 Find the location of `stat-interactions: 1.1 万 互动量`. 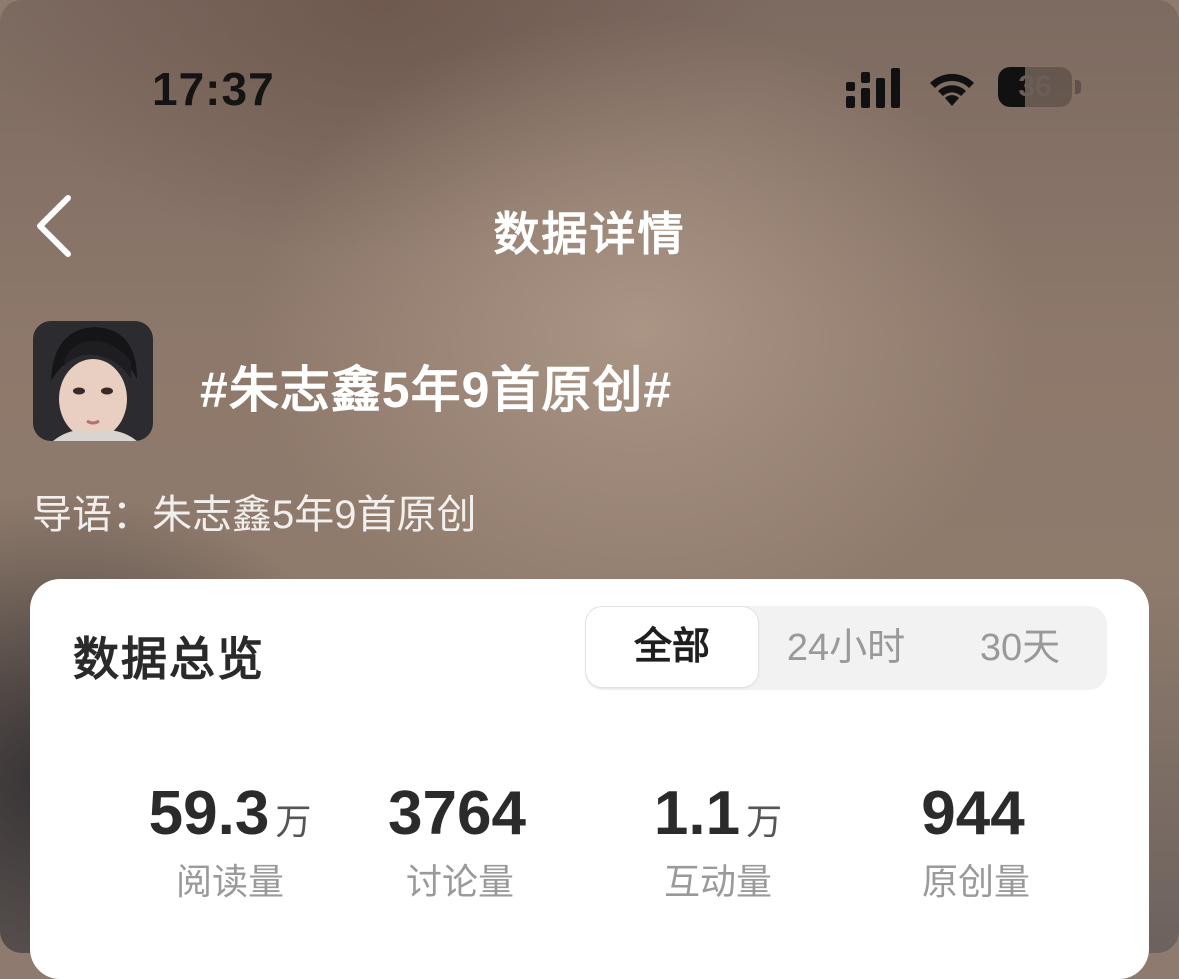

stat-interactions: 1.1 万 互动量 is located at coordinates (718, 842).